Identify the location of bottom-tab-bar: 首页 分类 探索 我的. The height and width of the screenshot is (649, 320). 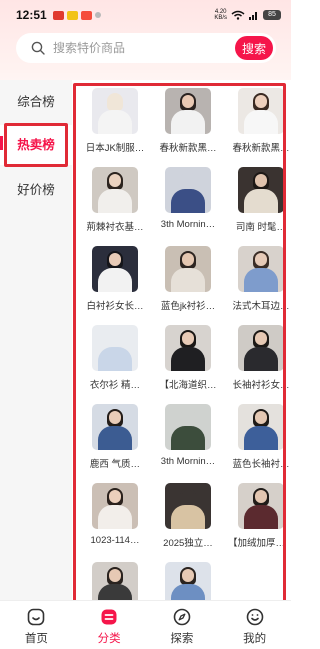
(145, 624).